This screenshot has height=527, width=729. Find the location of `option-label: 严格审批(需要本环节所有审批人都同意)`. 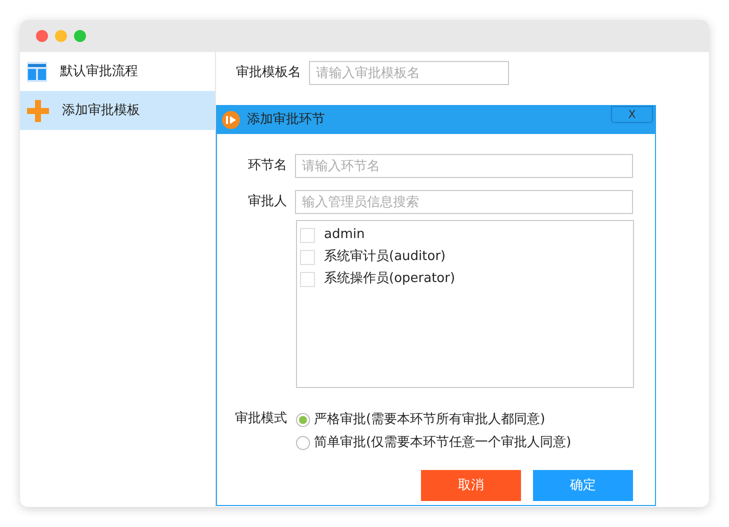

option-label: 严格审批(需要本环节所有审批人都同意) is located at coordinates (430, 419).